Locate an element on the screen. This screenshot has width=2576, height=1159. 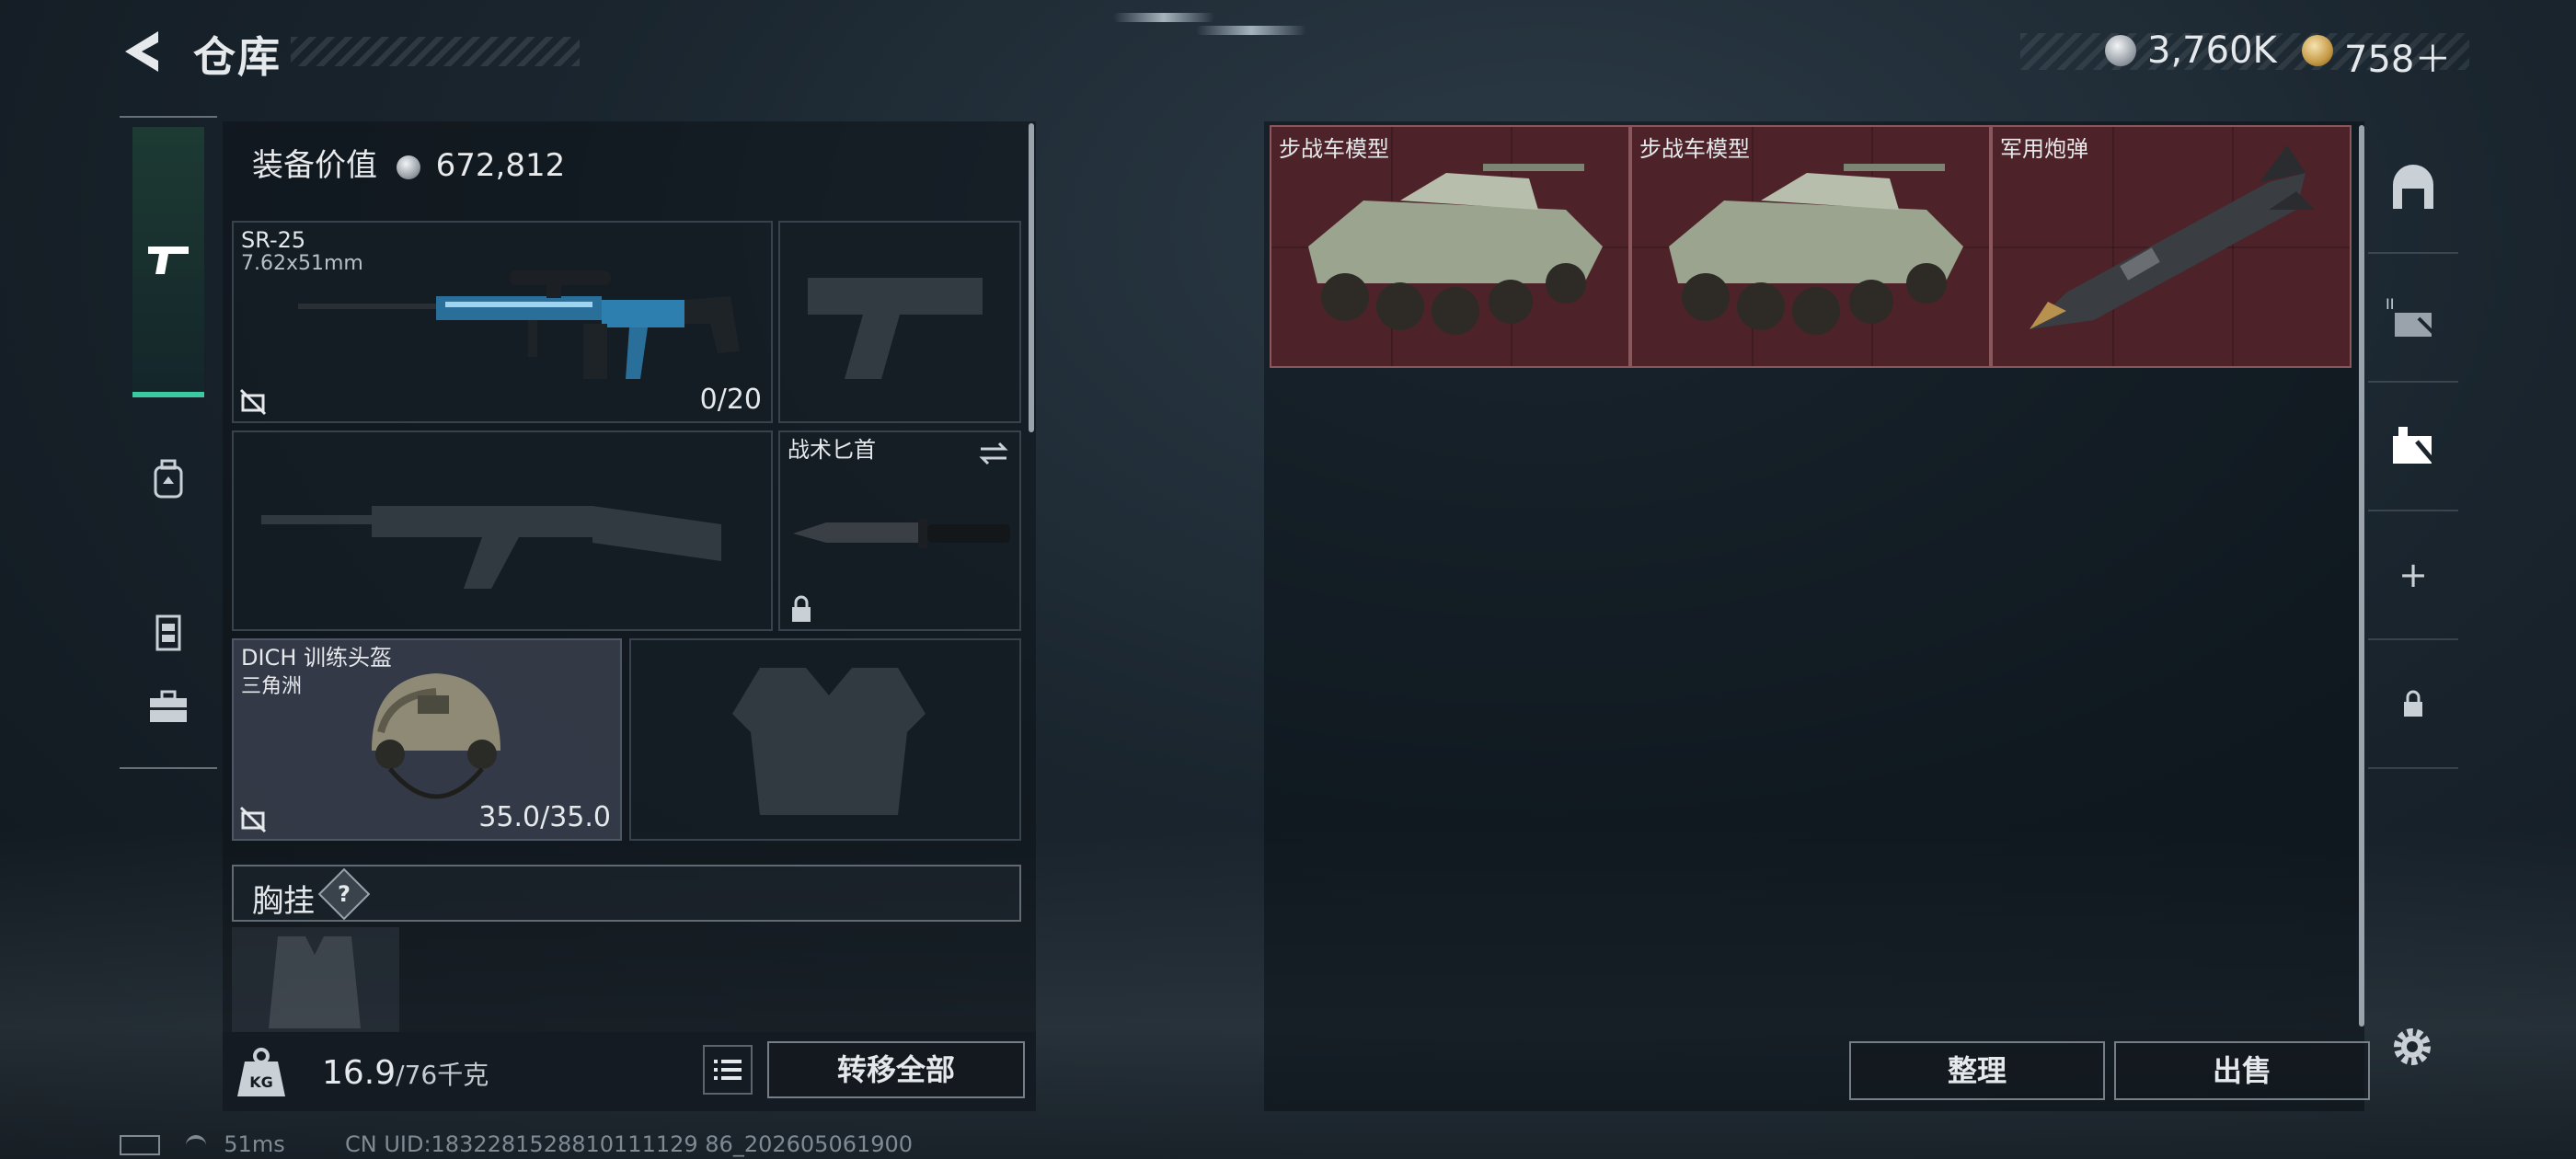
help-icon: ? is located at coordinates (344, 894).